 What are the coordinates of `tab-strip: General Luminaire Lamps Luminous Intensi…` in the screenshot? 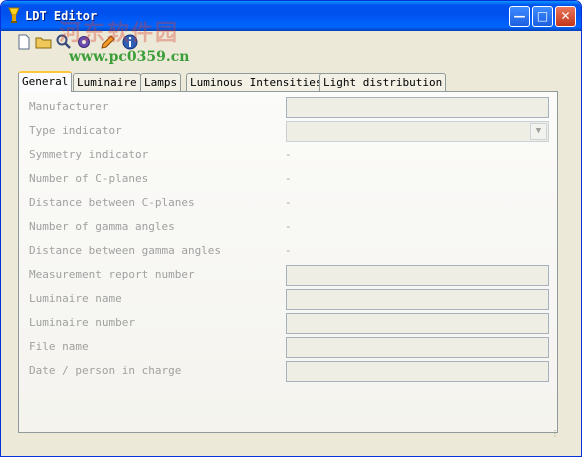 It's located at (298, 81).